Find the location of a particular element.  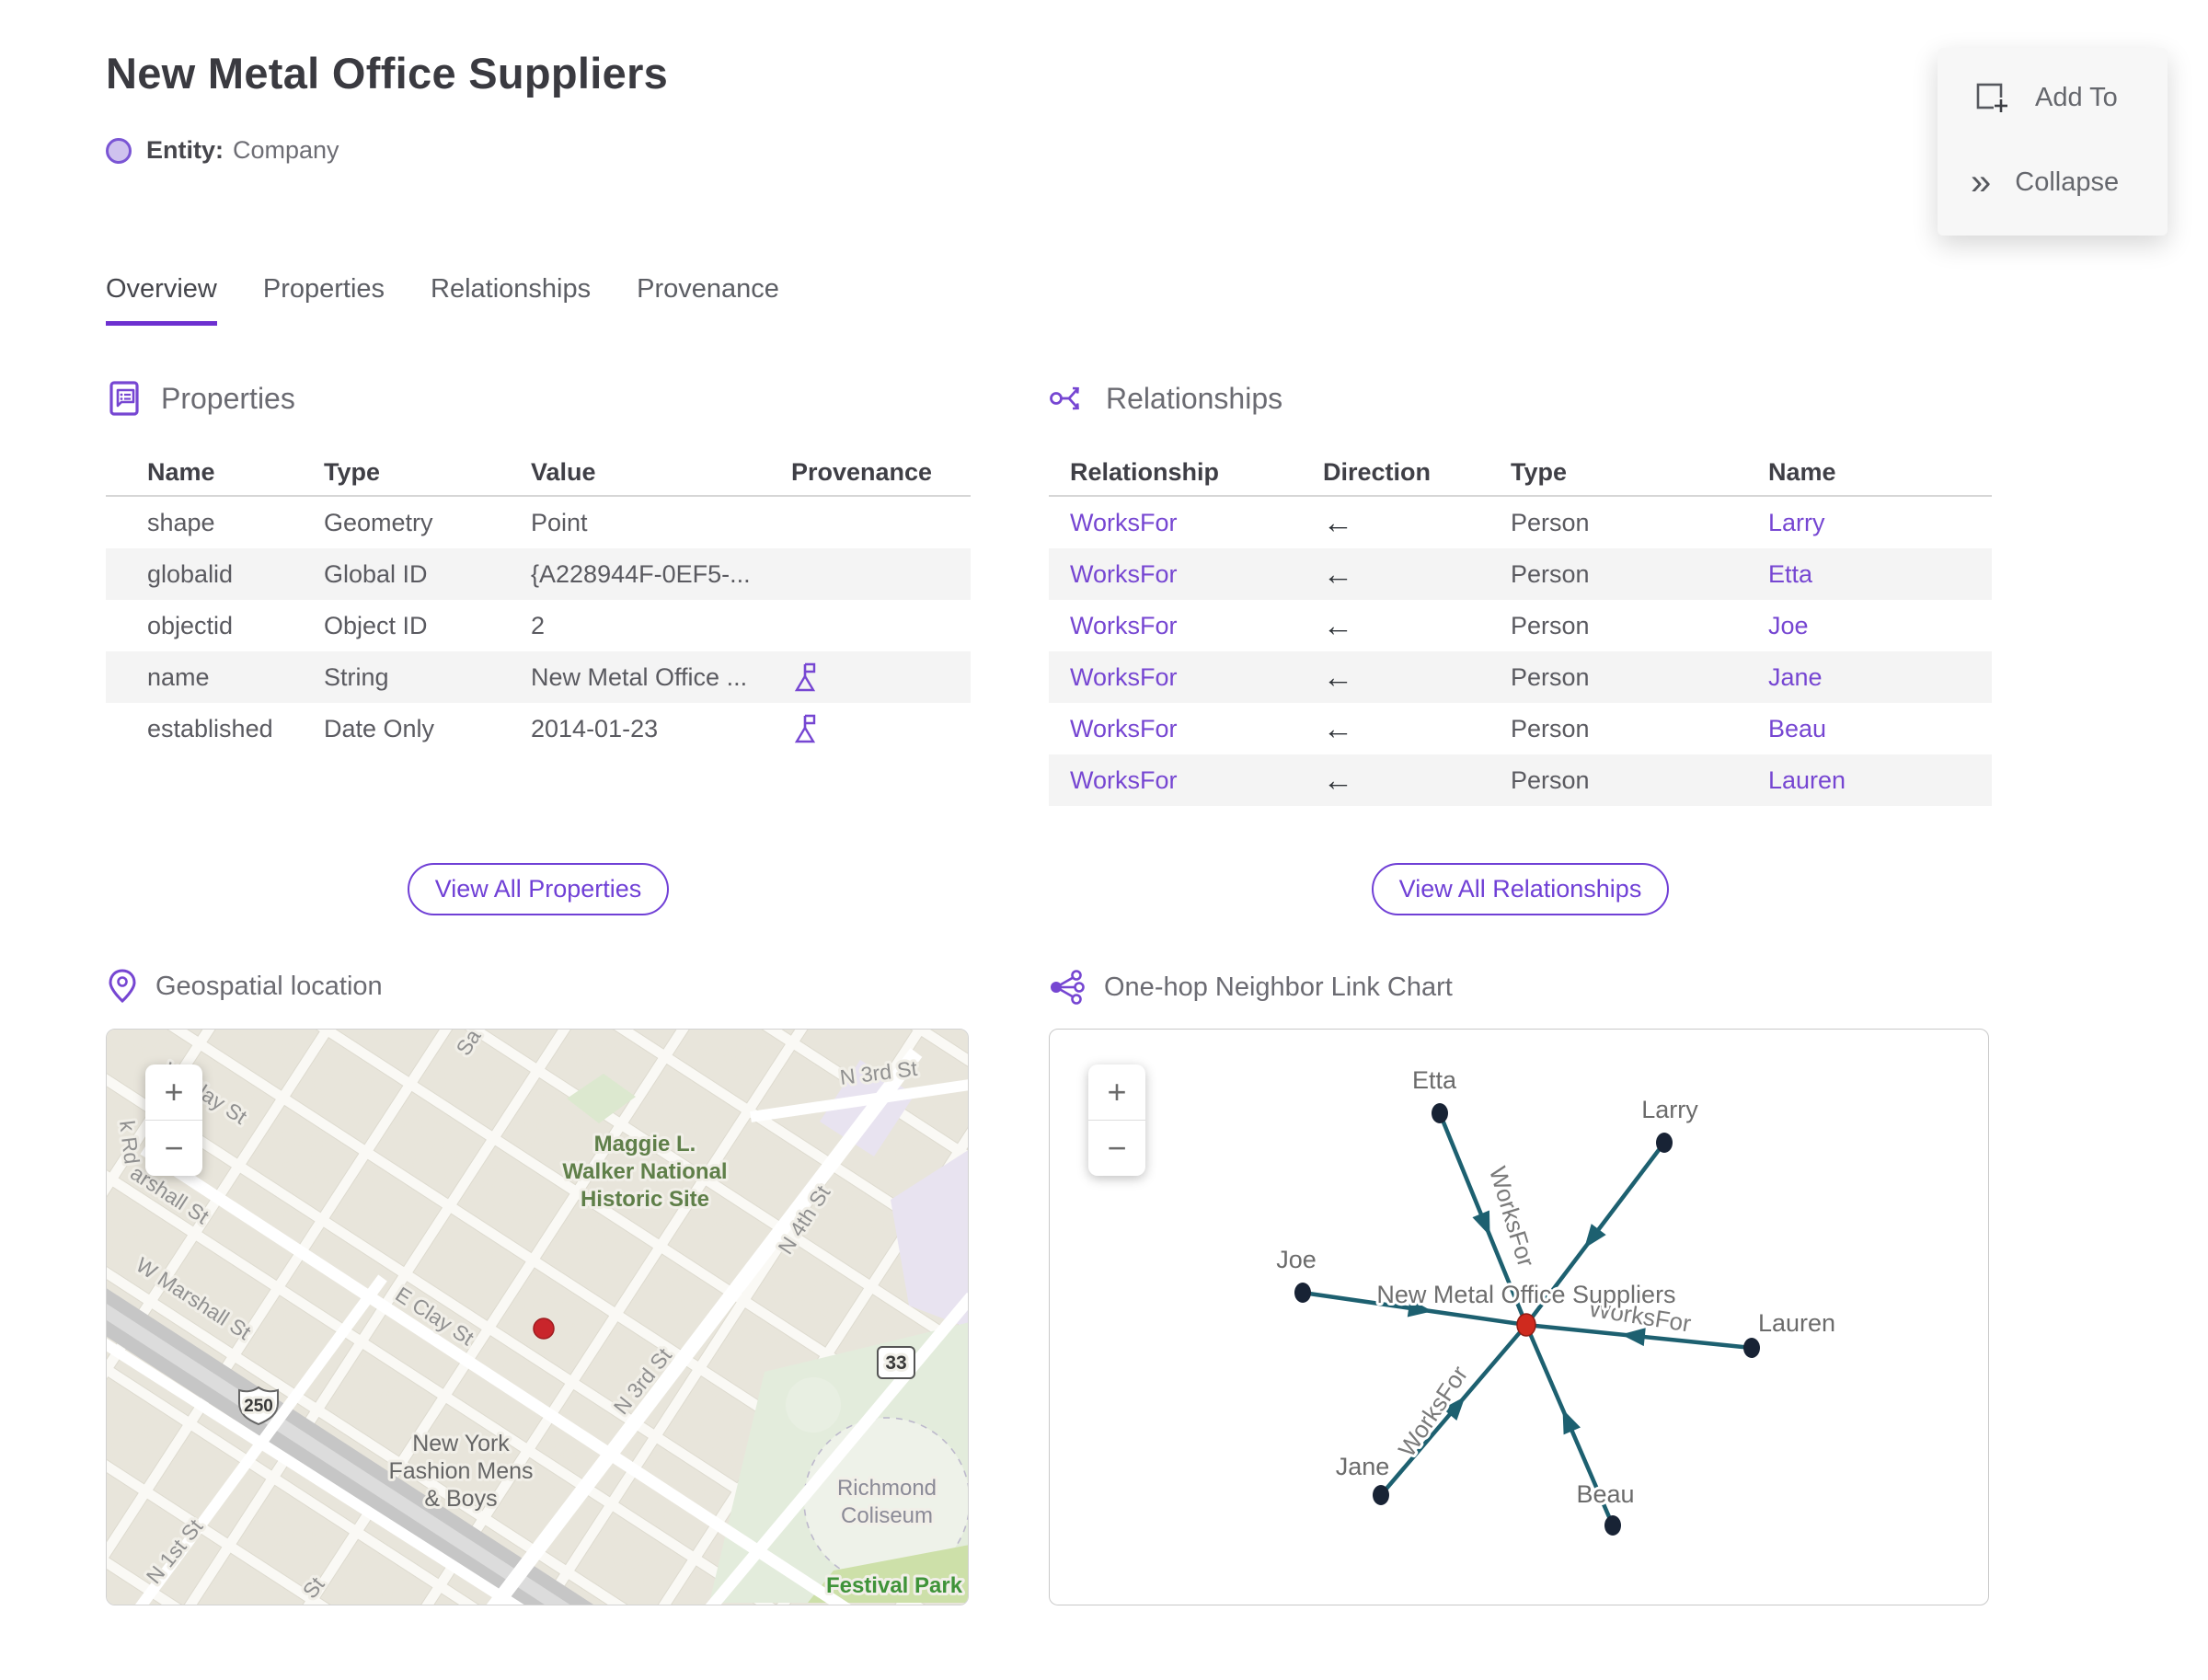

node-etta is located at coordinates (1440, 1113).